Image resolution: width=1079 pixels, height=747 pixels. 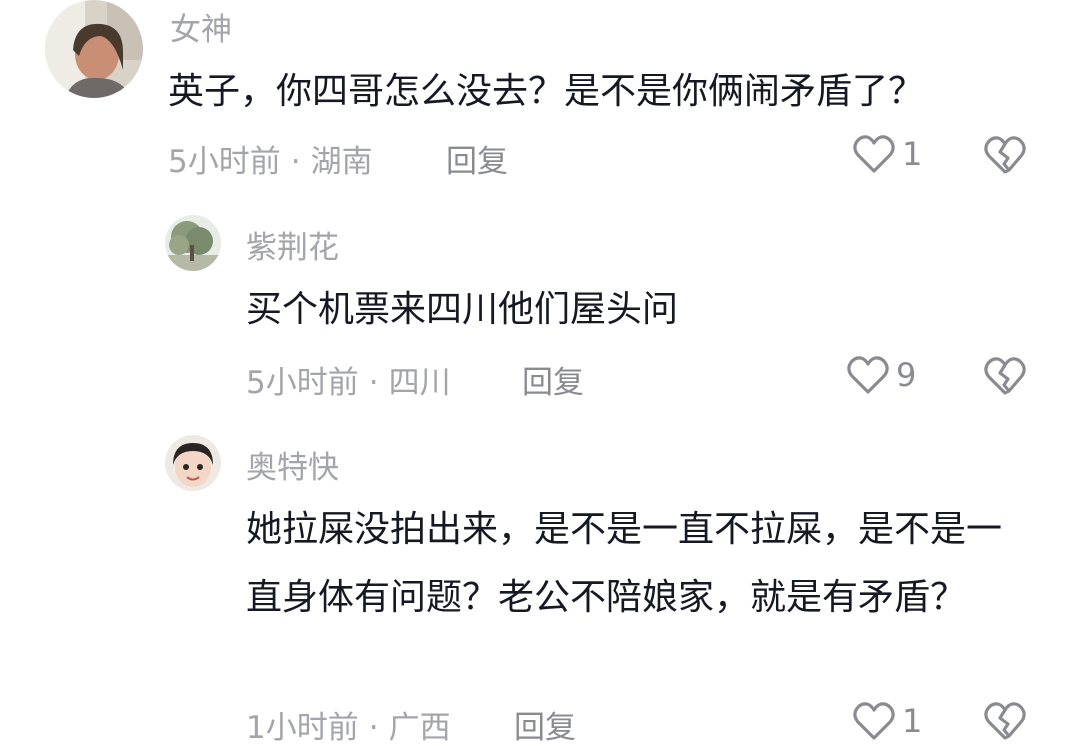 I want to click on comment-meta: 5小时前 · 湖南, so click(x=270, y=158).